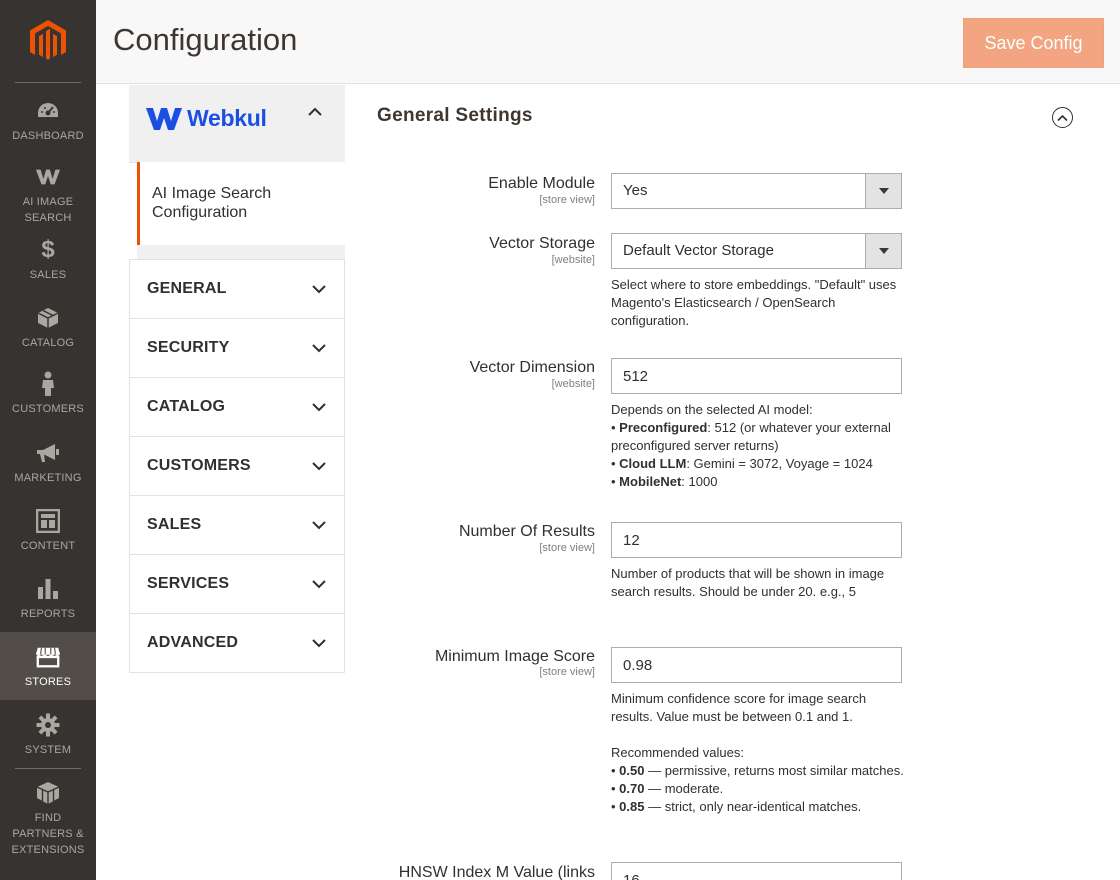  What do you see at coordinates (205, 39) in the screenshot?
I see `page-title: Configuration` at bounding box center [205, 39].